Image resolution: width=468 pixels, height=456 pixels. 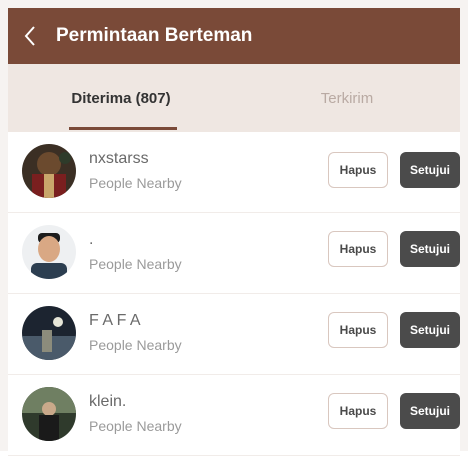 What do you see at coordinates (154, 35) in the screenshot?
I see `page-title: Permintaan Berteman` at bounding box center [154, 35].